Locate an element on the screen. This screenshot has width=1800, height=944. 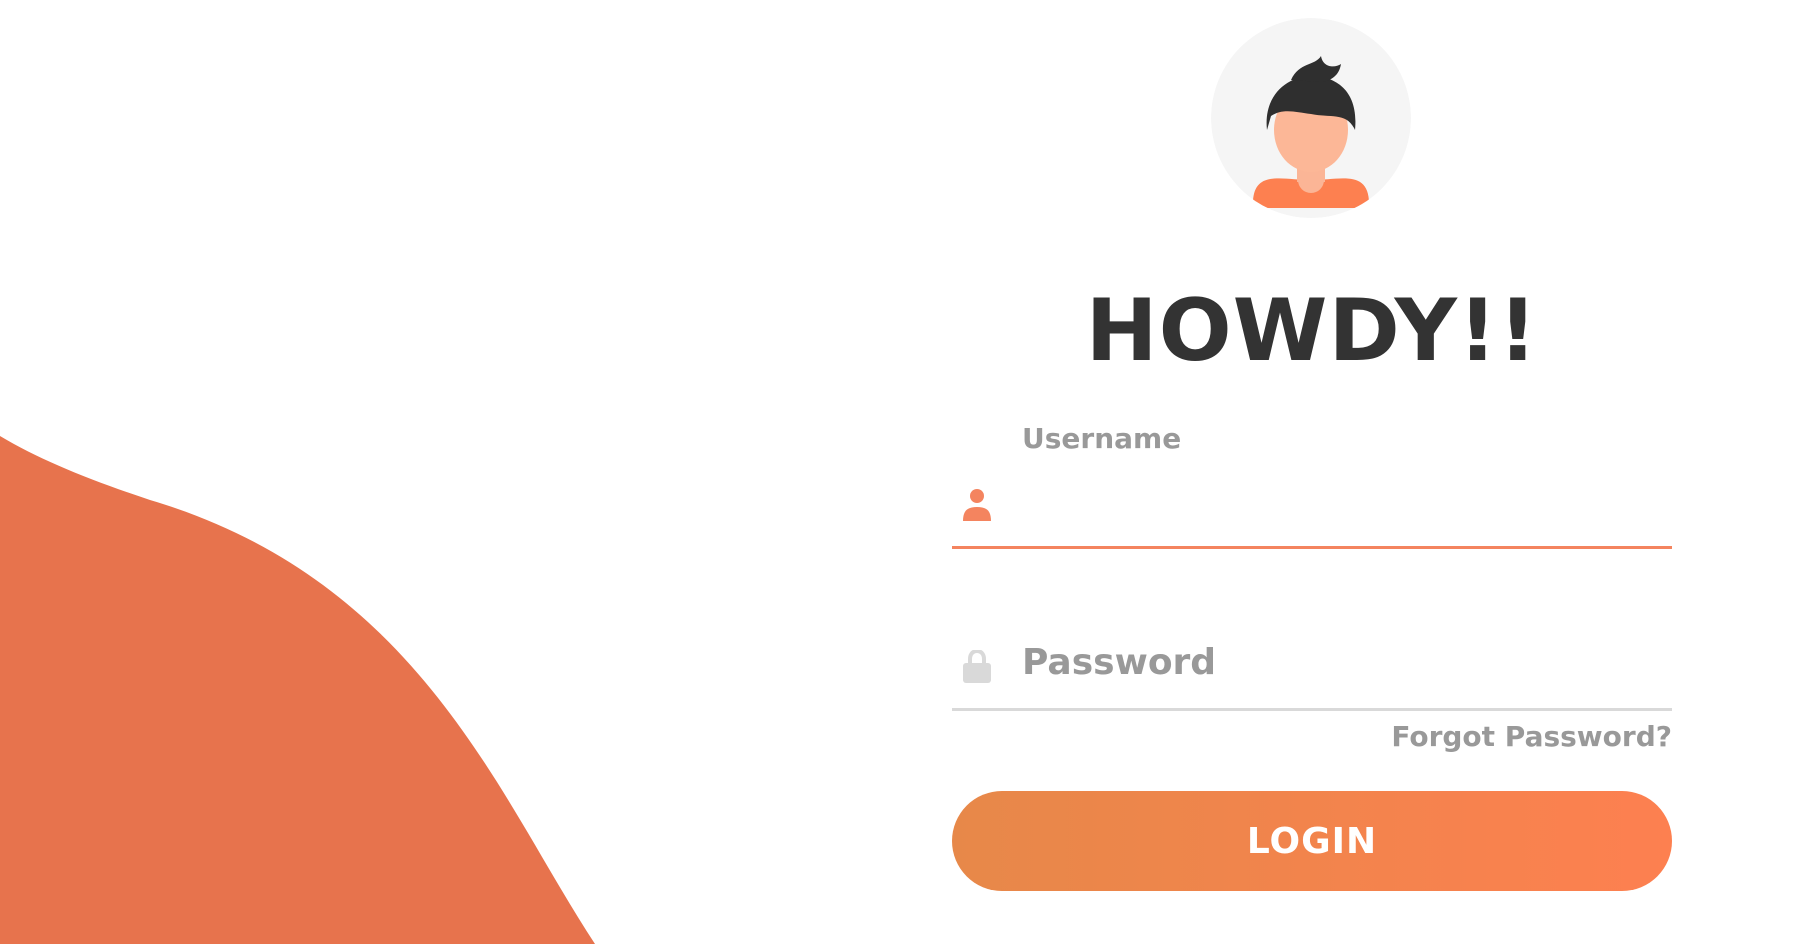
greeting-title: HOWDY!! is located at coordinates (1312, 331).